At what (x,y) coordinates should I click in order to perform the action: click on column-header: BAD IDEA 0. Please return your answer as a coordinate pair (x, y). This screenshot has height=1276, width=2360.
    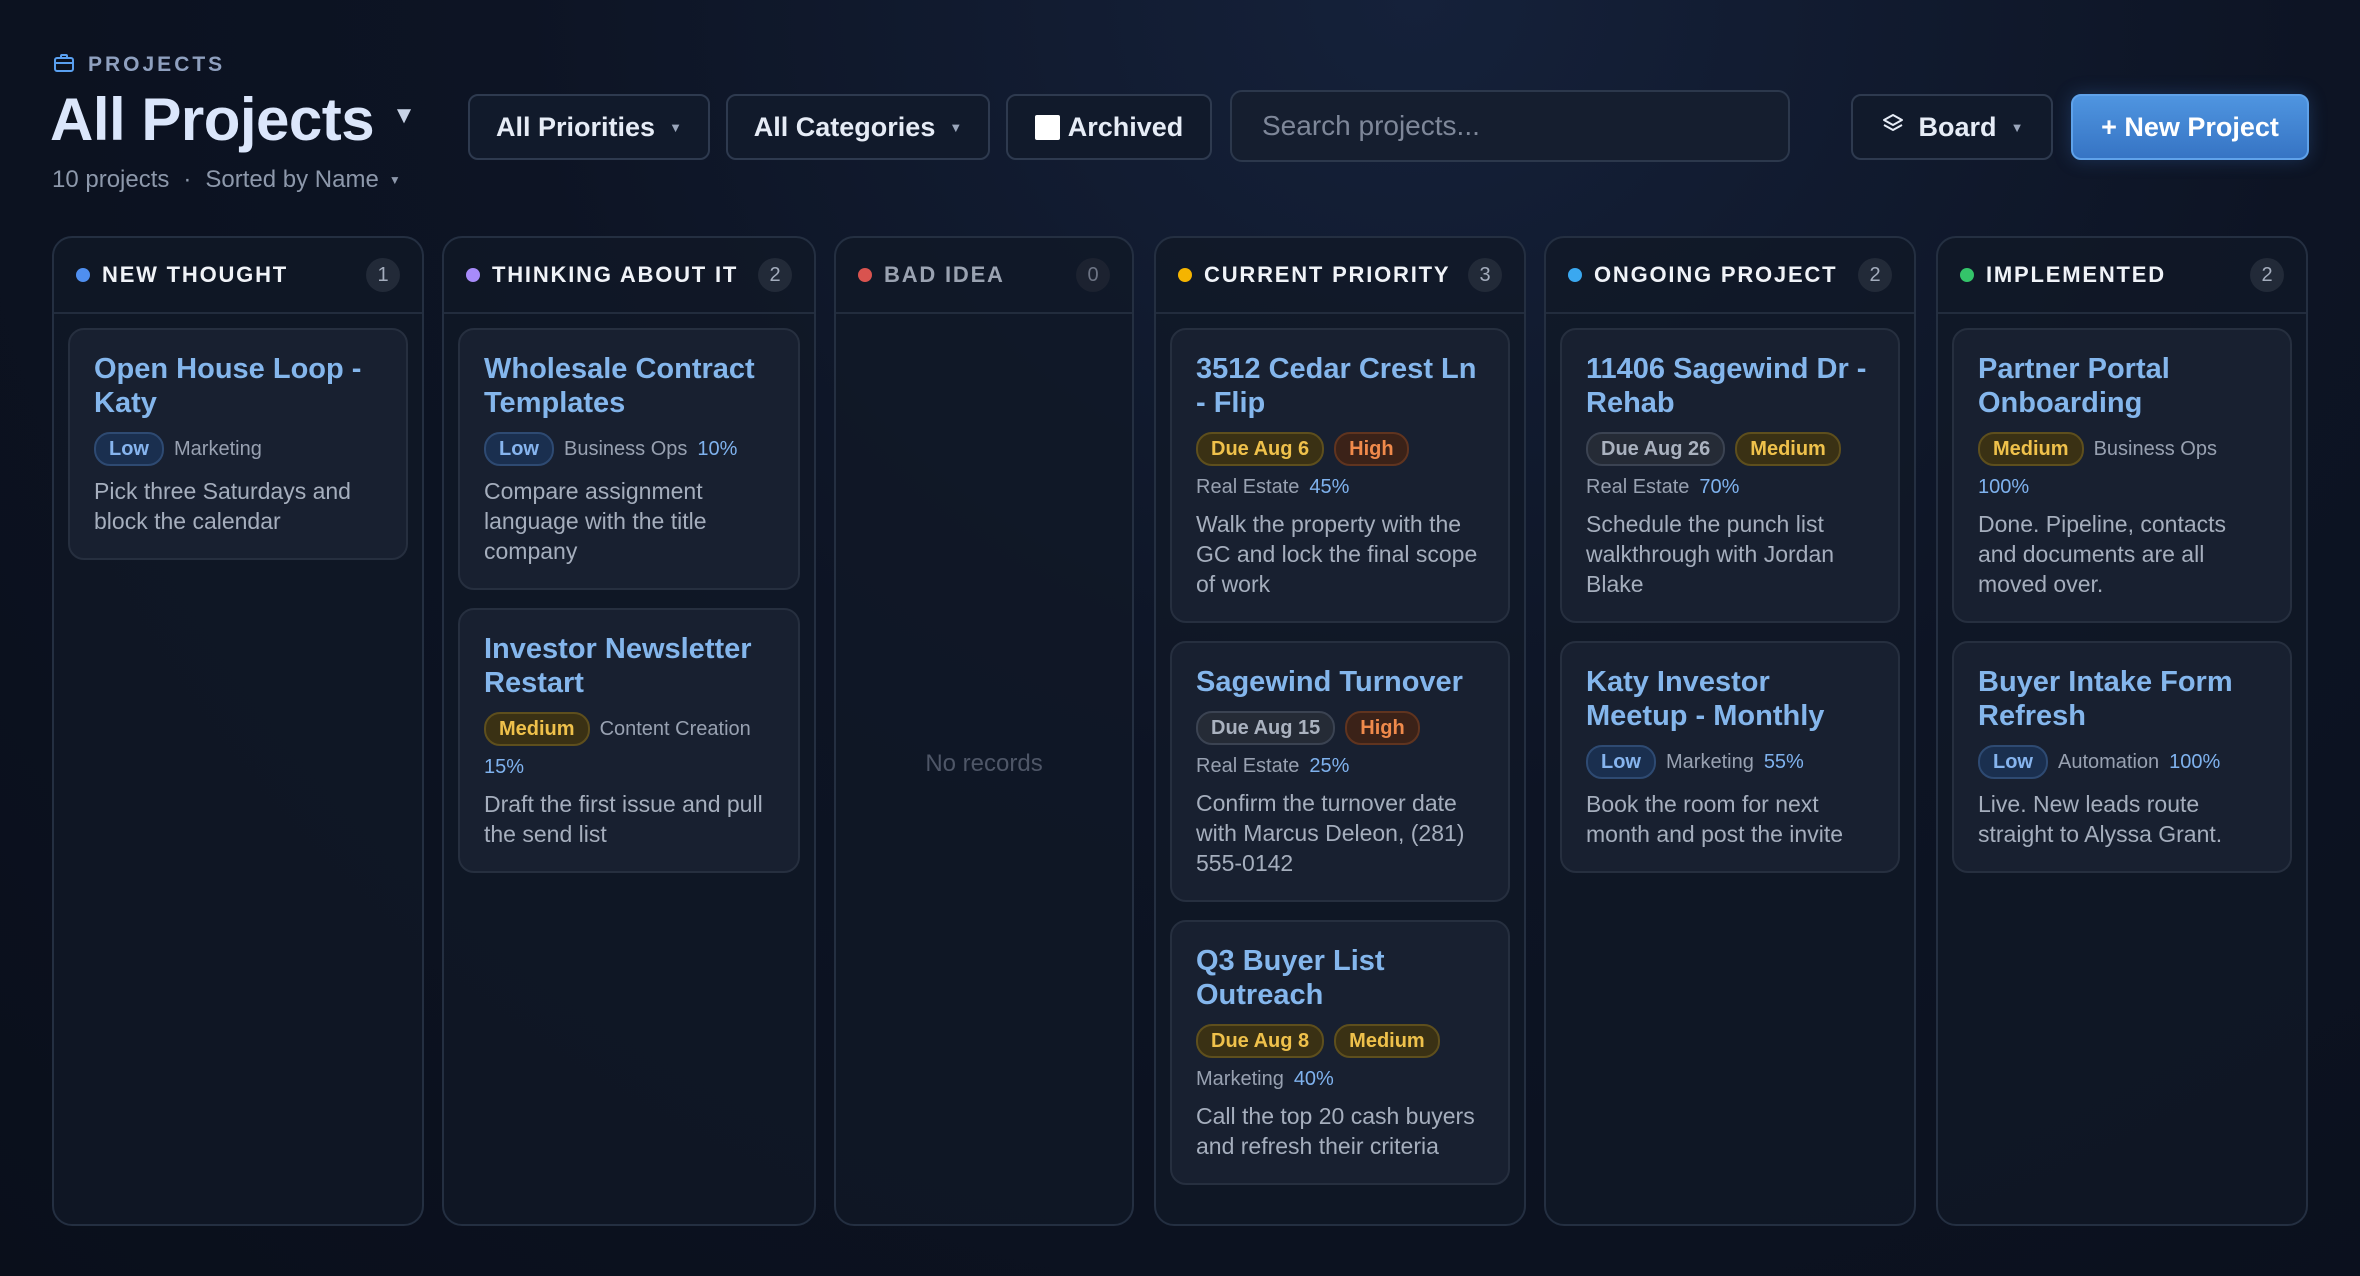
    Looking at the image, I should click on (984, 276).